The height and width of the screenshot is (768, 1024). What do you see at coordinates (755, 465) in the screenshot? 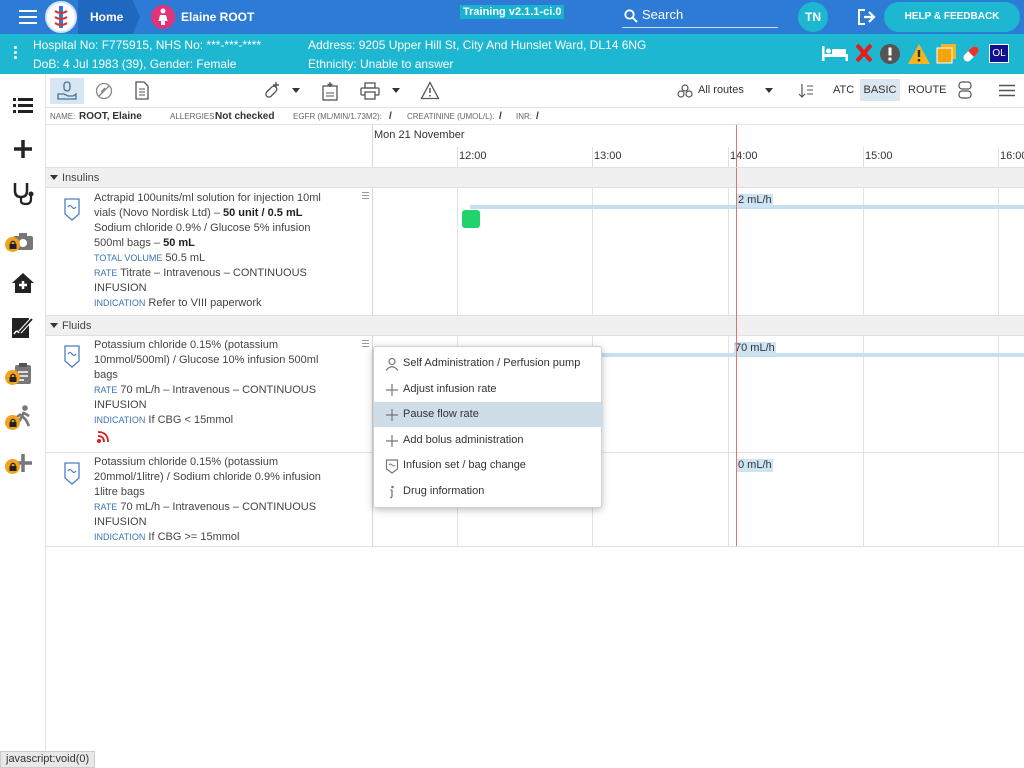
I see `rate-chip: 0 mL/h` at bounding box center [755, 465].